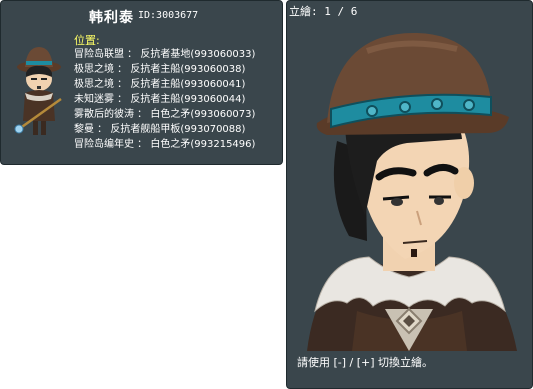 This screenshot has height=389, width=533. Describe the element at coordinates (160, 129) in the screenshot. I see `location-entry: 黎曼 ： 反抗者舰船甲板(993070088)` at that location.